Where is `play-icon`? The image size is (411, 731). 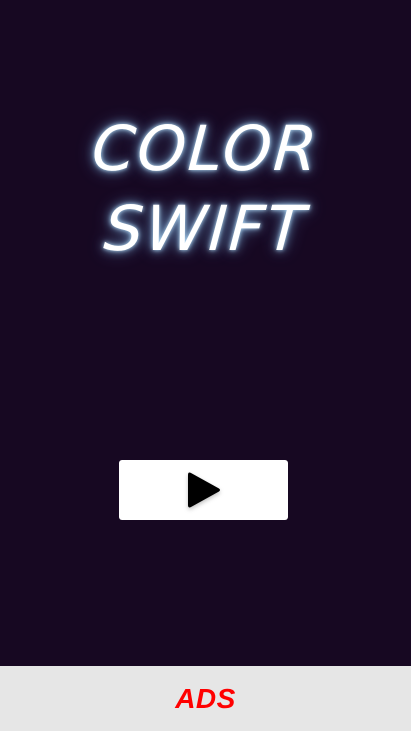
play-icon is located at coordinates (203, 490).